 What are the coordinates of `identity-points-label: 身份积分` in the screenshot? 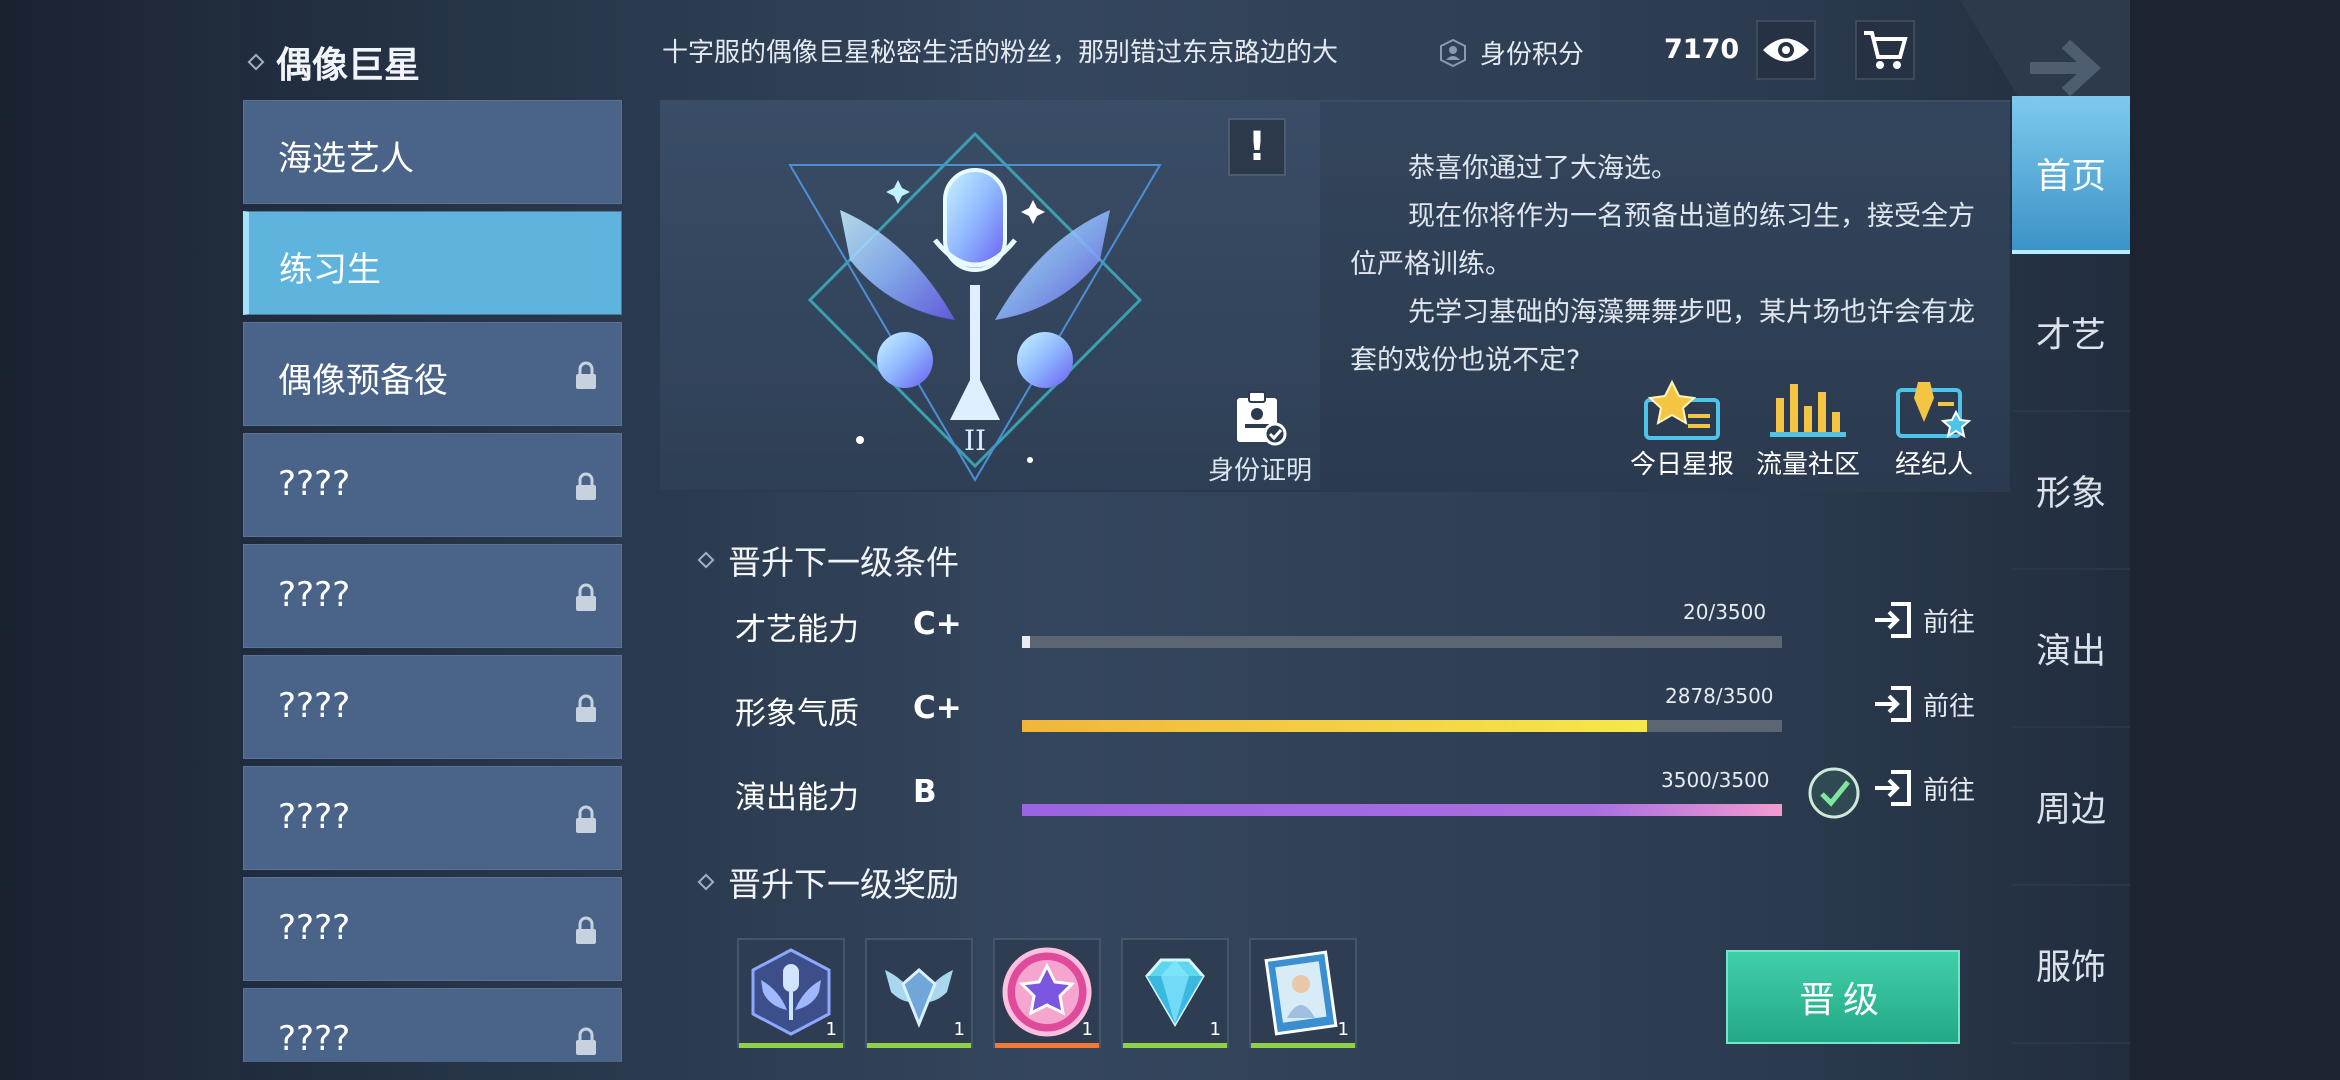 It's located at (1511, 52).